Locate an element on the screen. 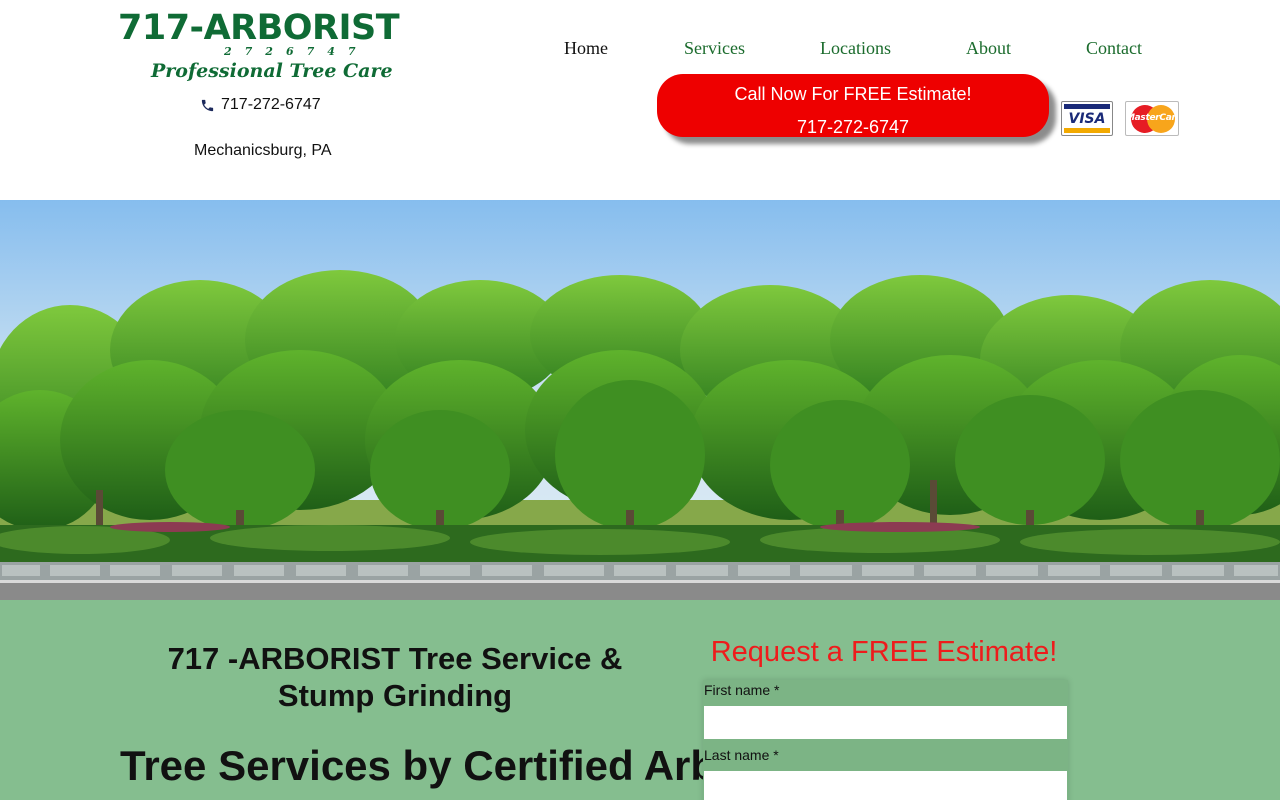 This screenshot has width=1280, height=800. estimate-form: First name * Last name * is located at coordinates (885, 740).